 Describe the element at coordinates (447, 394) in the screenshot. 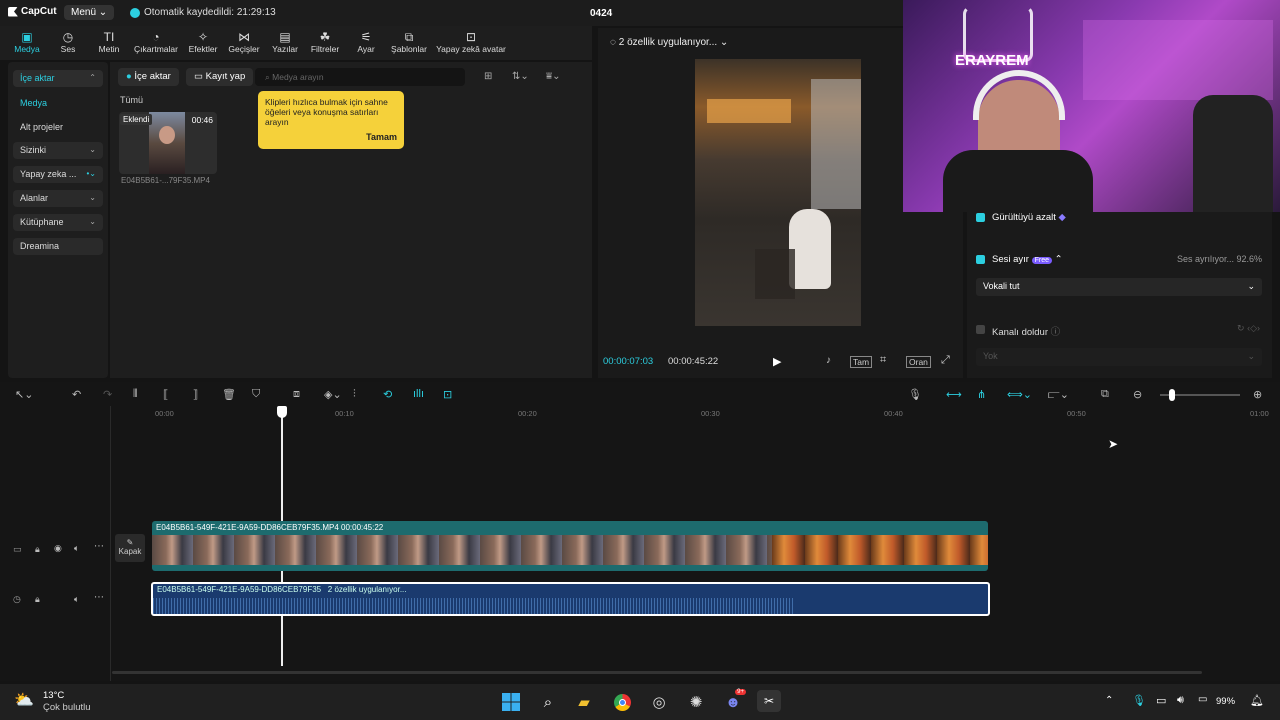

I see `ai-edit-icon: ⊡` at that location.